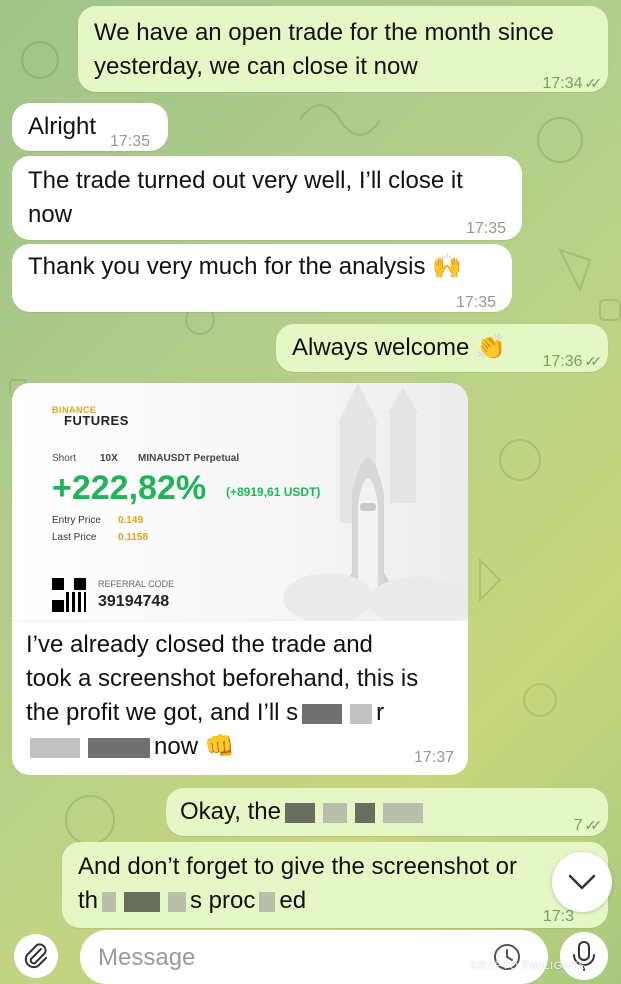 The height and width of the screenshot is (984, 621). What do you see at coordinates (131, 520) in the screenshot?
I see `entry-price-value: 0.149` at bounding box center [131, 520].